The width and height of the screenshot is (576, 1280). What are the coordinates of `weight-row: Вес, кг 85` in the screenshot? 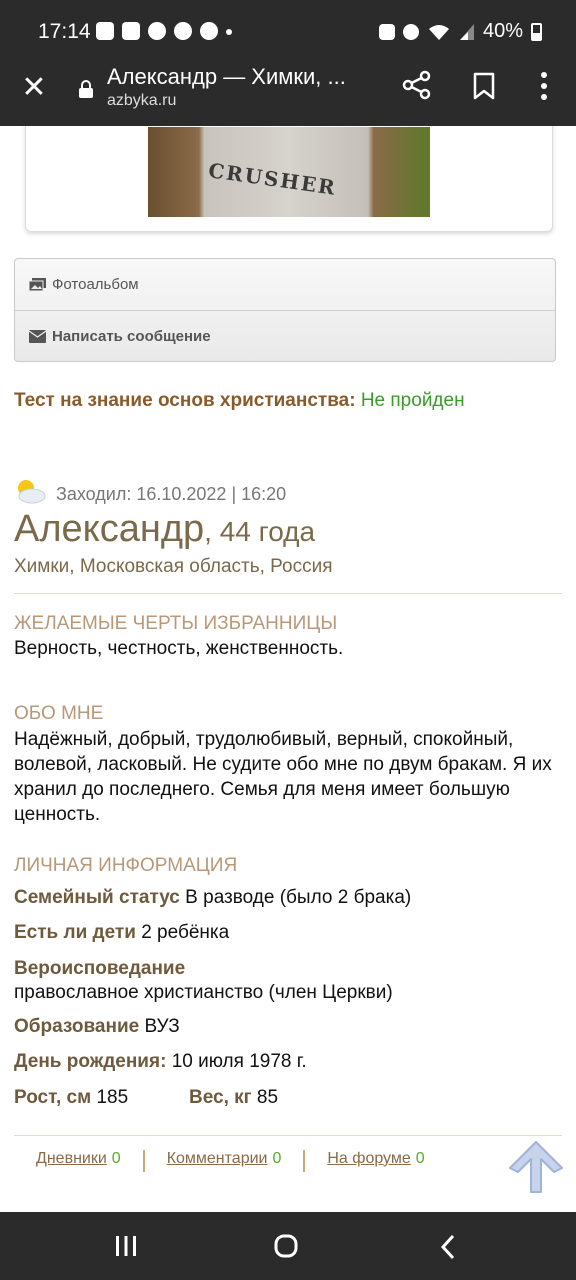 It's located at (233, 1098).